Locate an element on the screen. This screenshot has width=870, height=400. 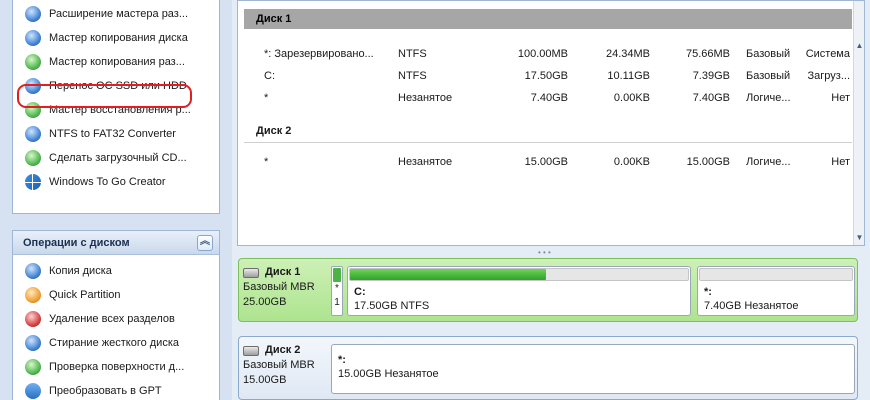
menu-item: Quick Partition is located at coordinates (116, 295).